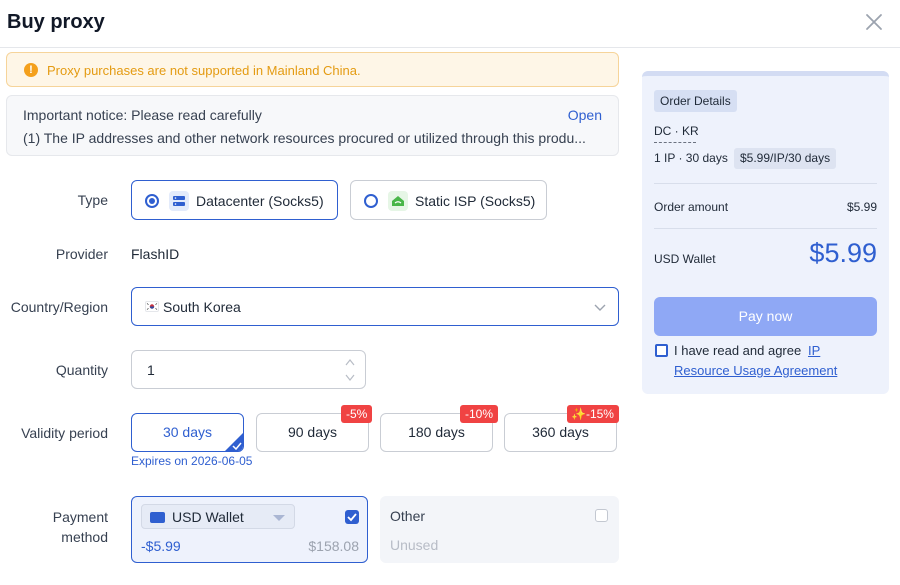  What do you see at coordinates (661, 350) in the screenshot?
I see `agreement-checkbox` at bounding box center [661, 350].